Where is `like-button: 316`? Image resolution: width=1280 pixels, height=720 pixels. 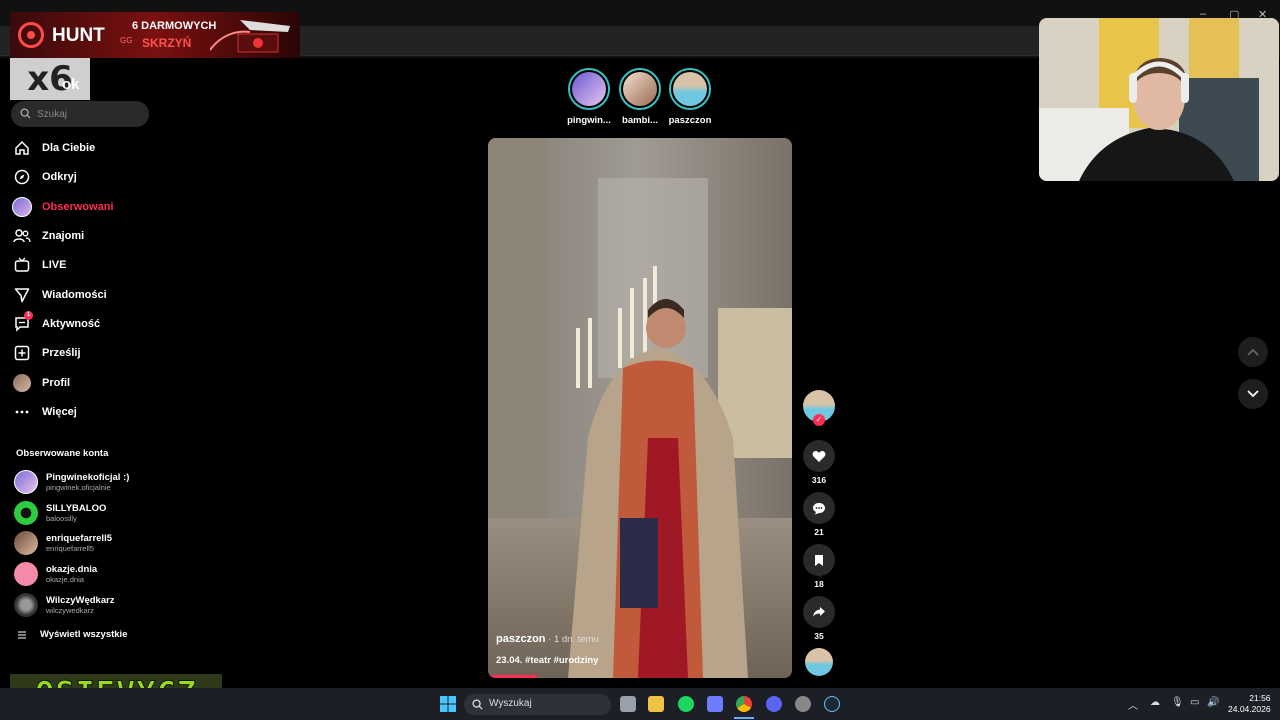
like-button: 316 is located at coordinates (819, 462).